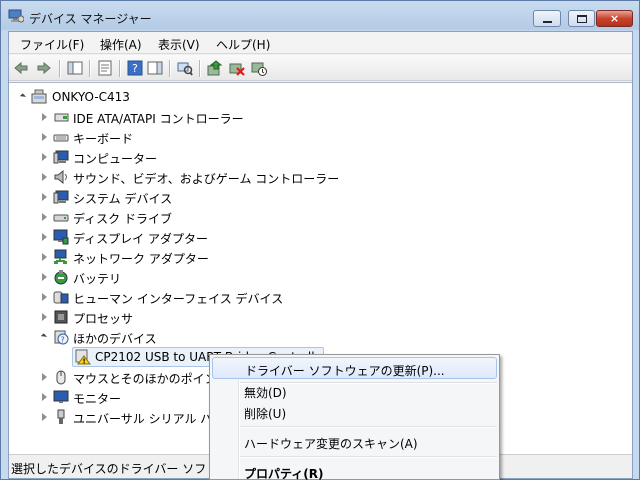 The width and height of the screenshot is (640, 480). What do you see at coordinates (121, 44) in the screenshot?
I see `menu-action: 操作(A)` at bounding box center [121, 44].